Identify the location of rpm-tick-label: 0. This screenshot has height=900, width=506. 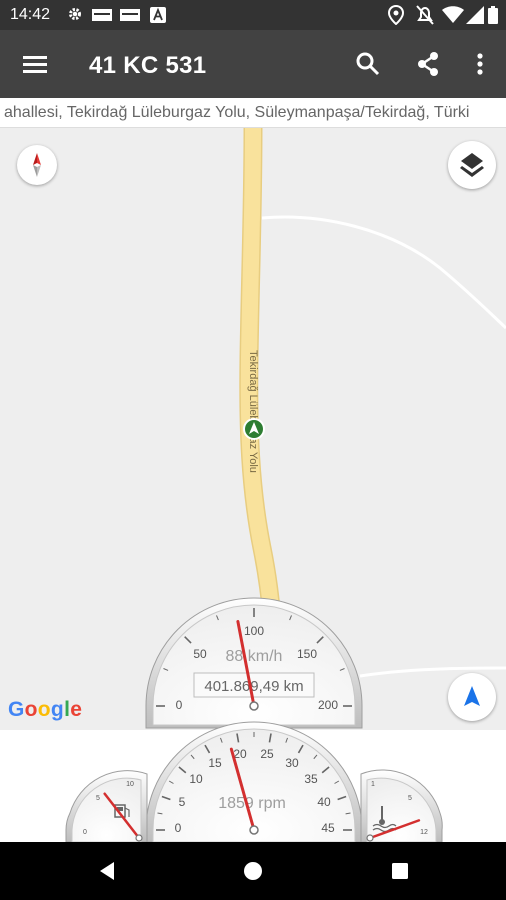
(178, 828).